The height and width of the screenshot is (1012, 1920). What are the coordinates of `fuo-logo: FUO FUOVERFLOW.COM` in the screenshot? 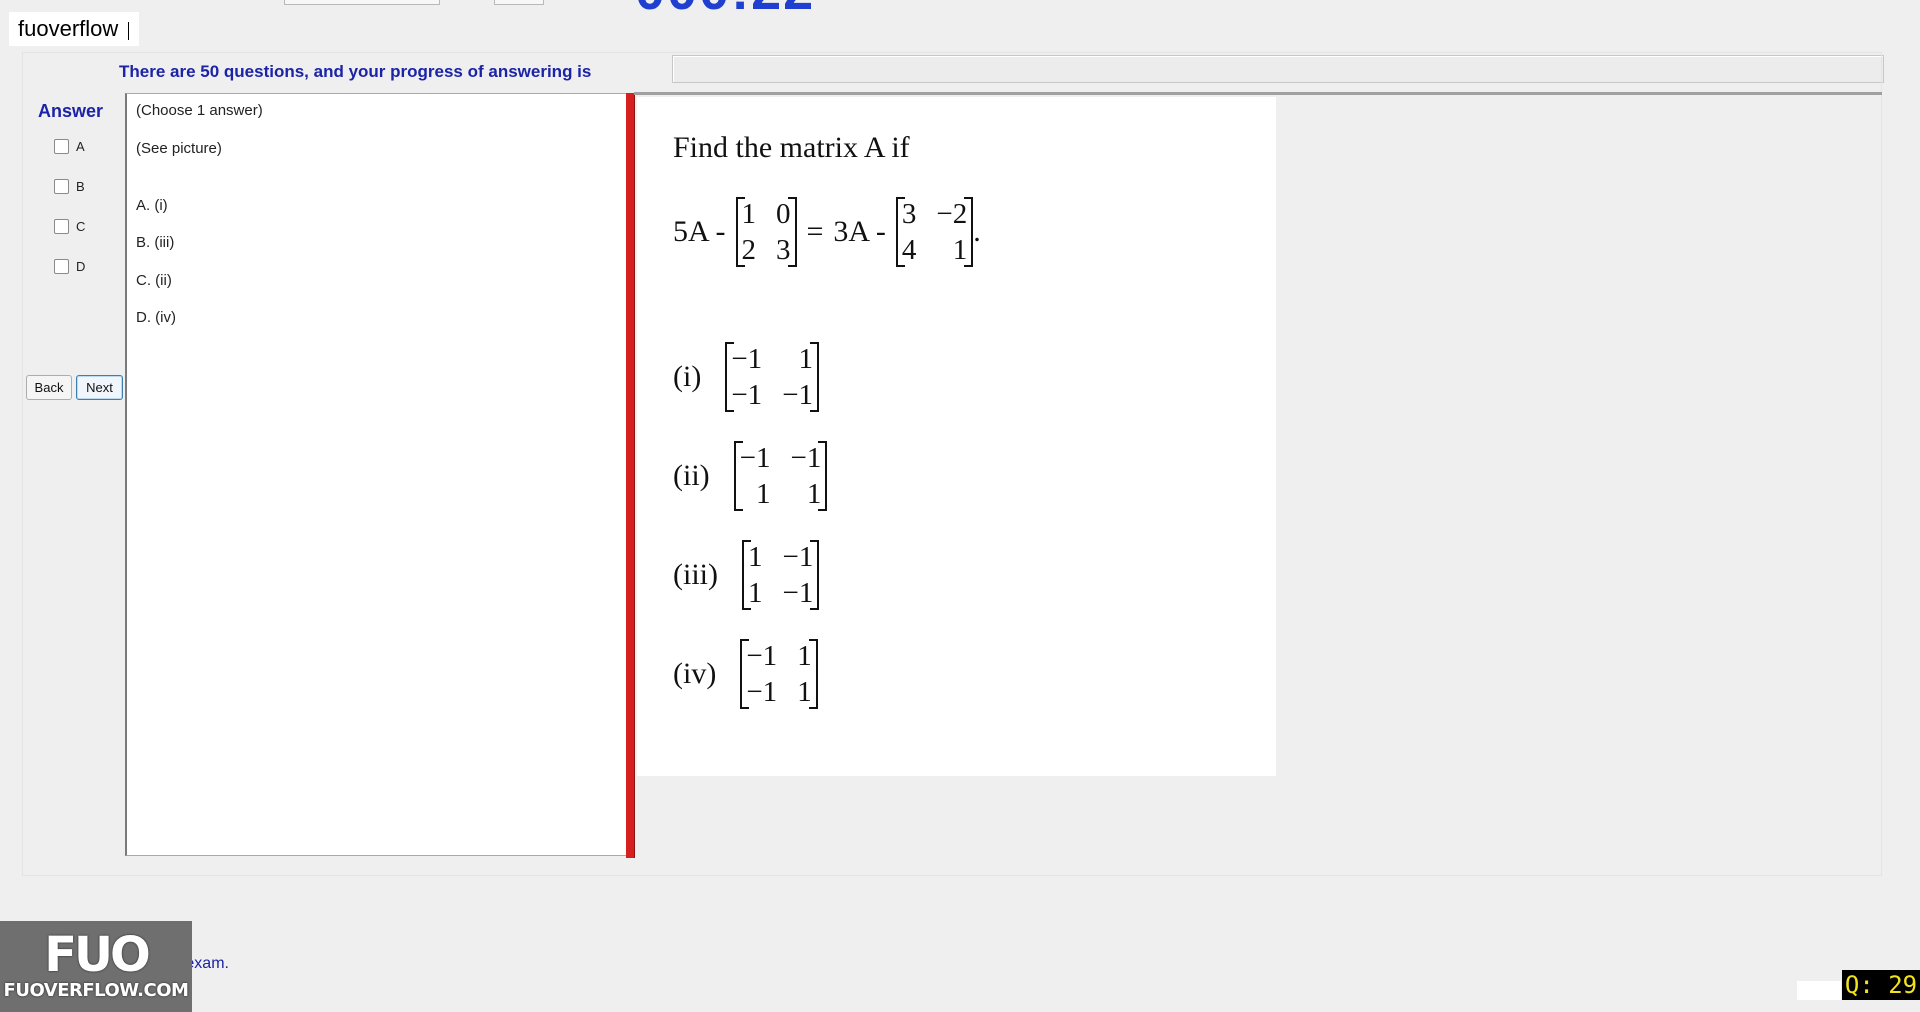 It's located at (96, 966).